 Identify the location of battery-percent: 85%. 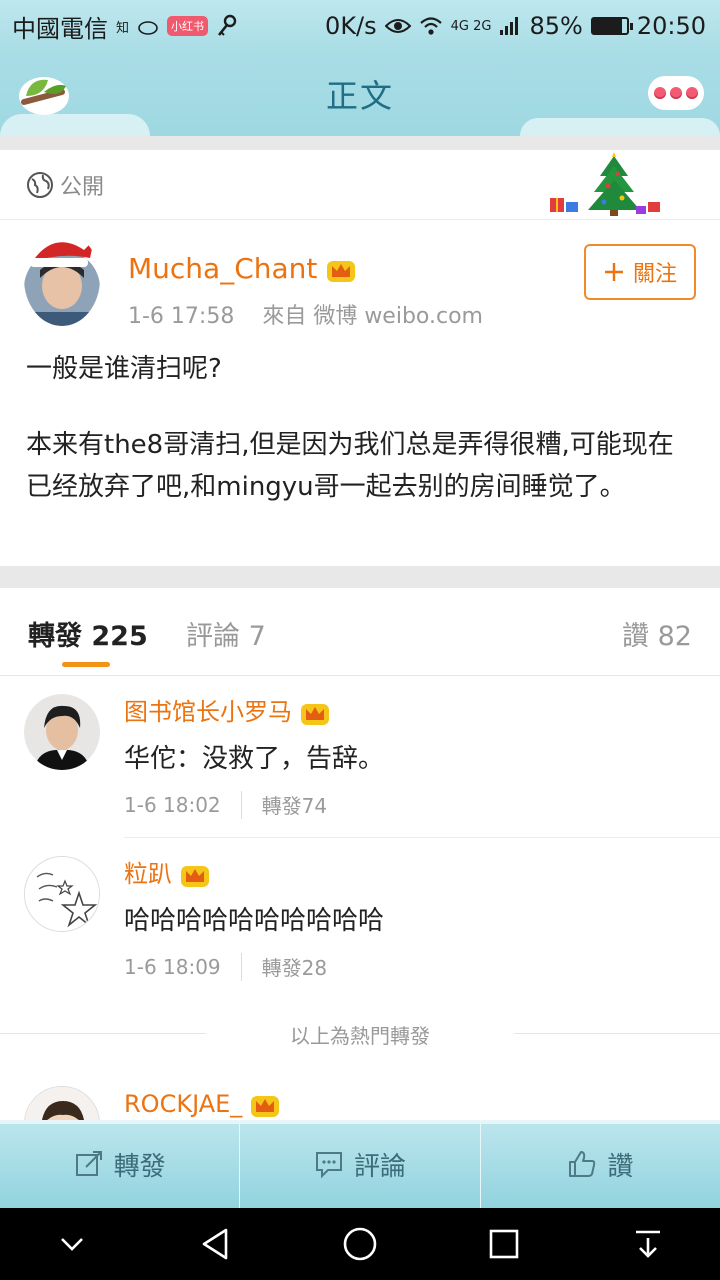
(556, 26).